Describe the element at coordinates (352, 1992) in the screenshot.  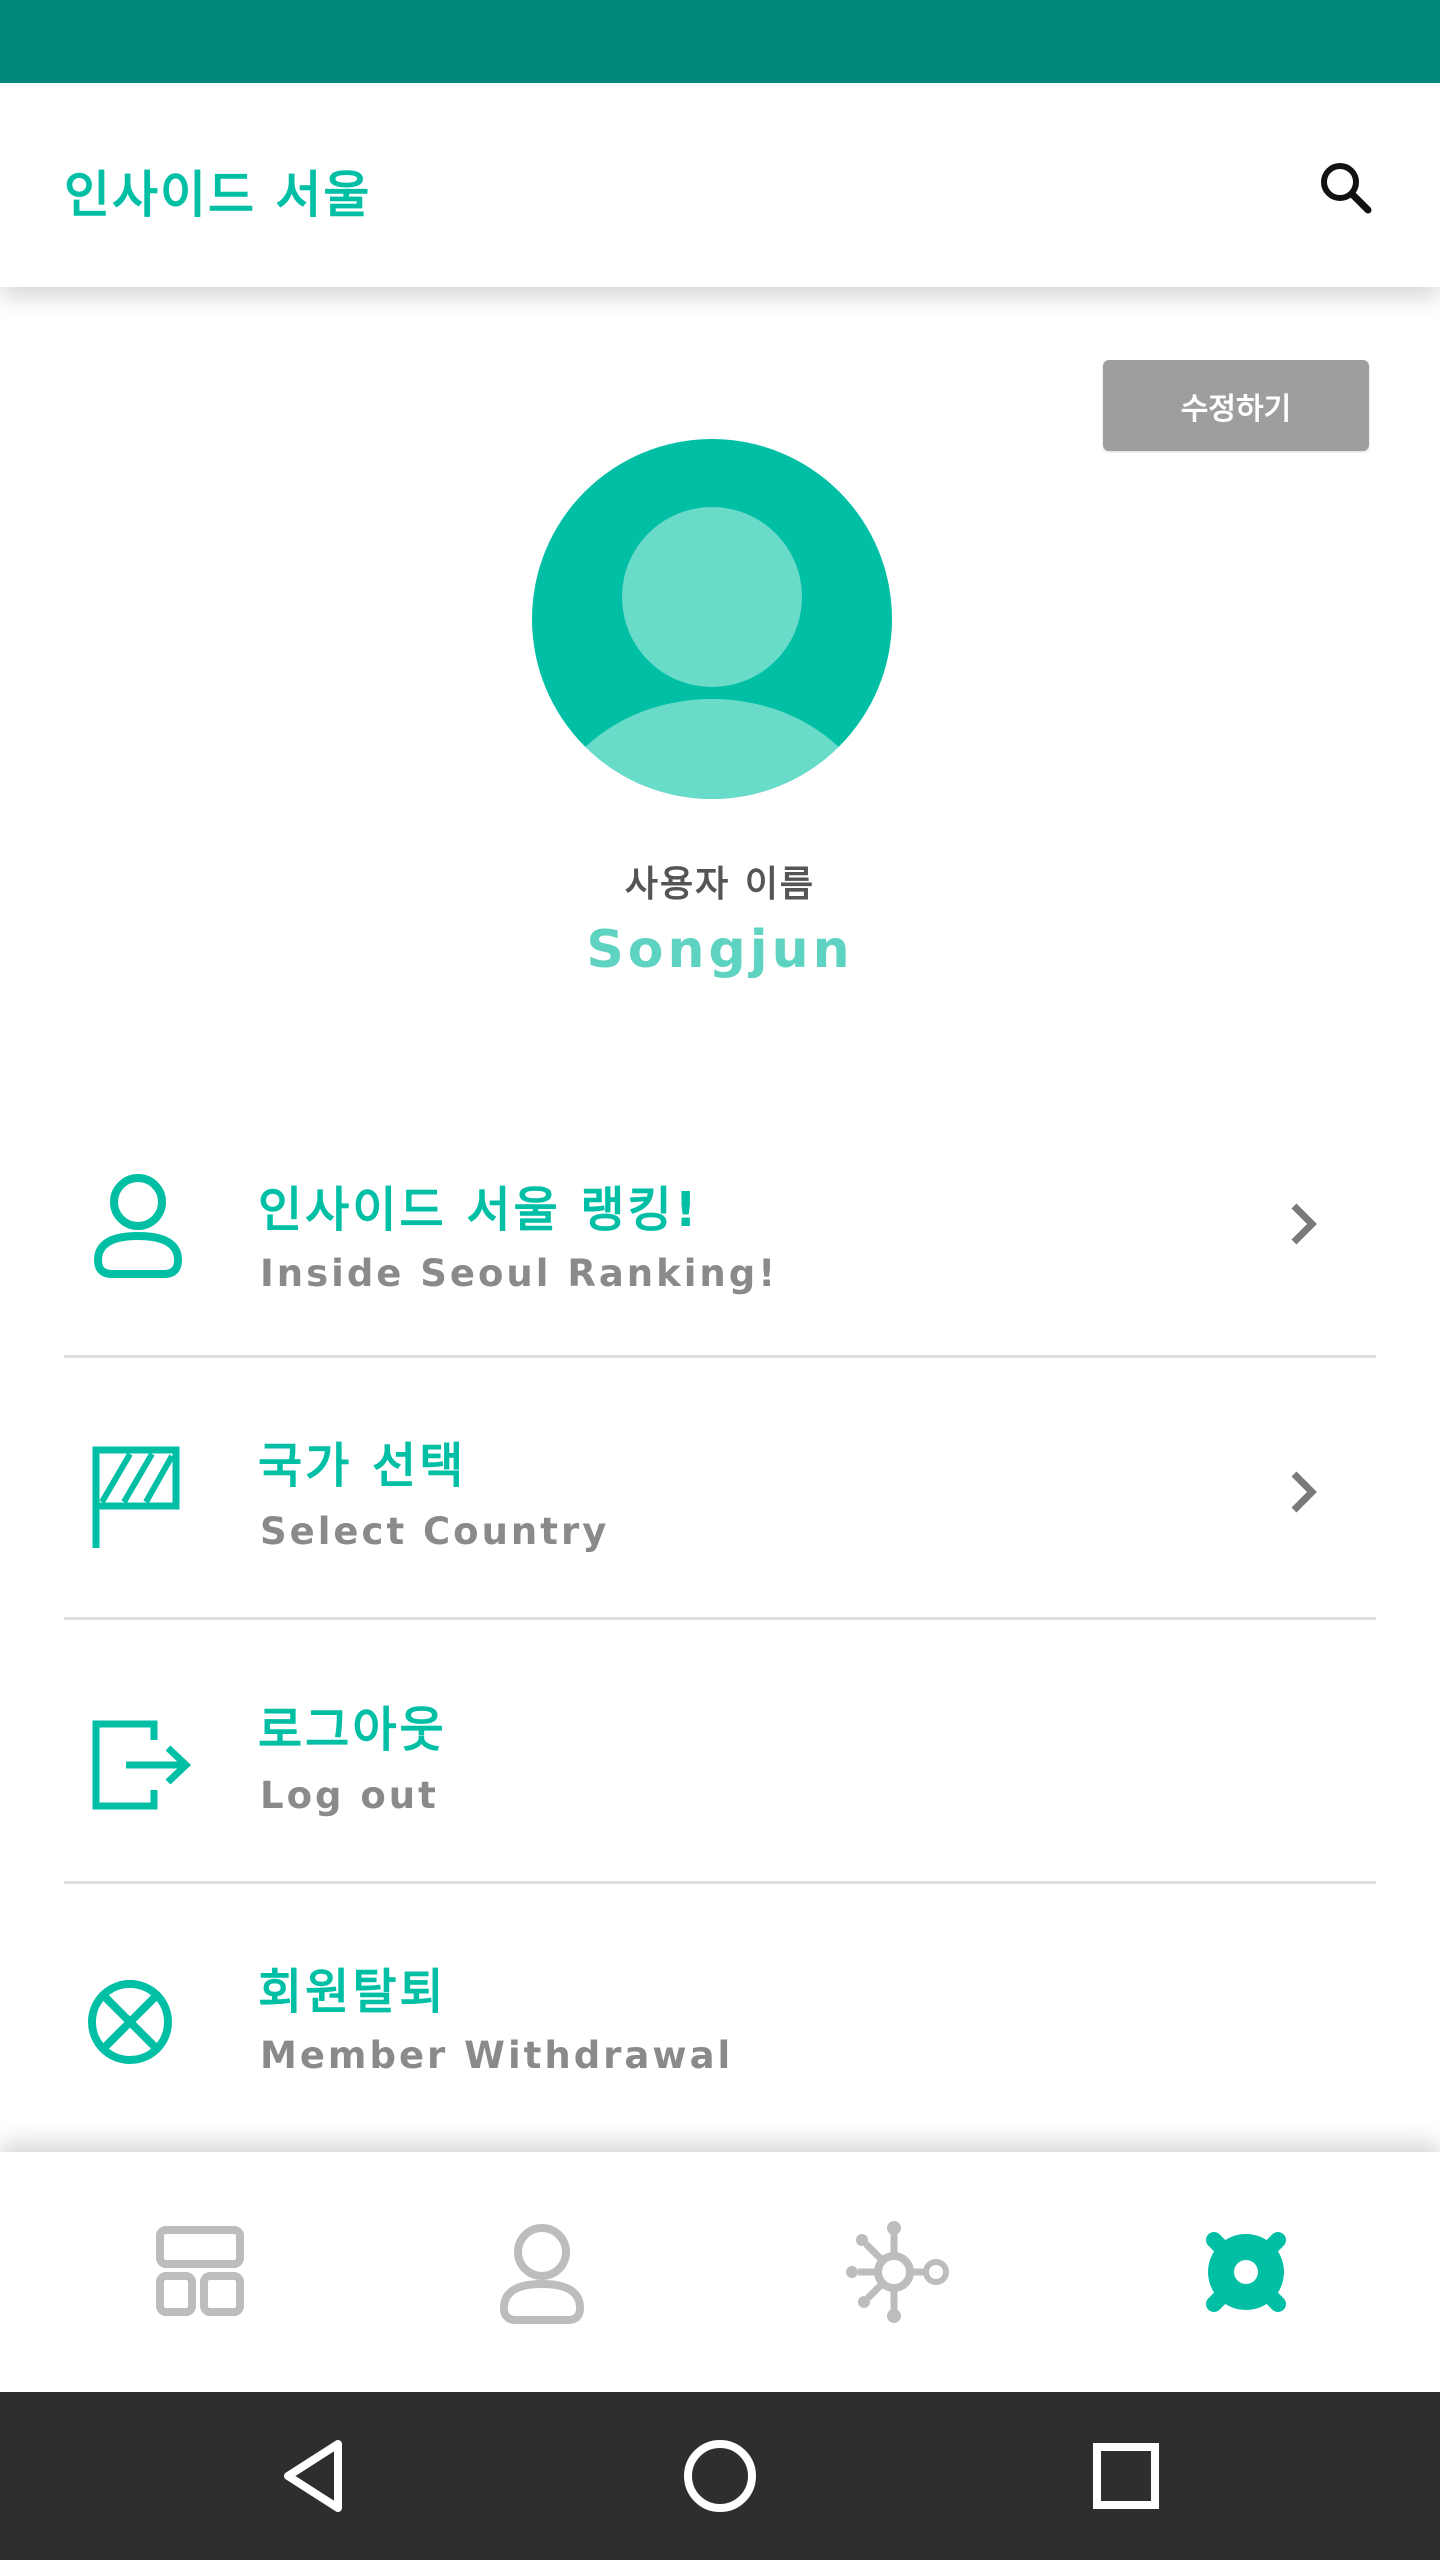
I see `menu-item-title: 회원탈퇴` at that location.